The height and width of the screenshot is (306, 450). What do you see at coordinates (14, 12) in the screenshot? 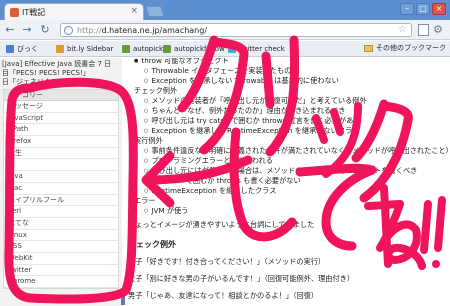
I see `site-favicon-icon` at bounding box center [14, 12].